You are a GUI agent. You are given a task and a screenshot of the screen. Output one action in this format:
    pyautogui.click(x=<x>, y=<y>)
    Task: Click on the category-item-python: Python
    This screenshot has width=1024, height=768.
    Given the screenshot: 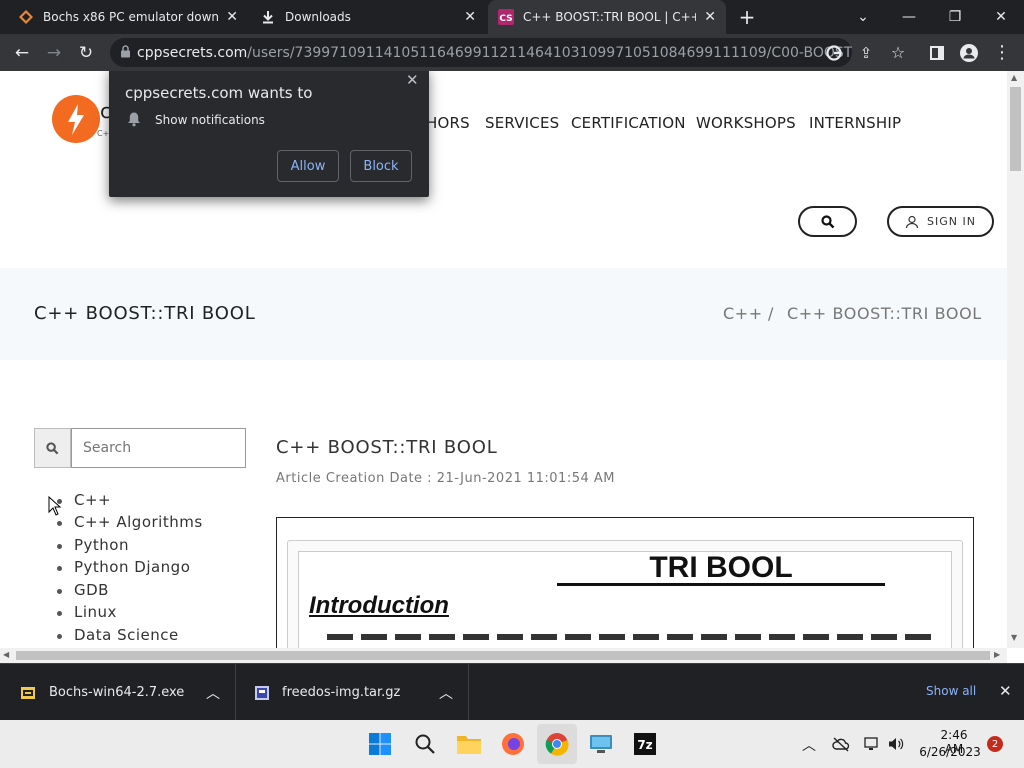 What is the action you would take?
    pyautogui.click(x=93, y=545)
    